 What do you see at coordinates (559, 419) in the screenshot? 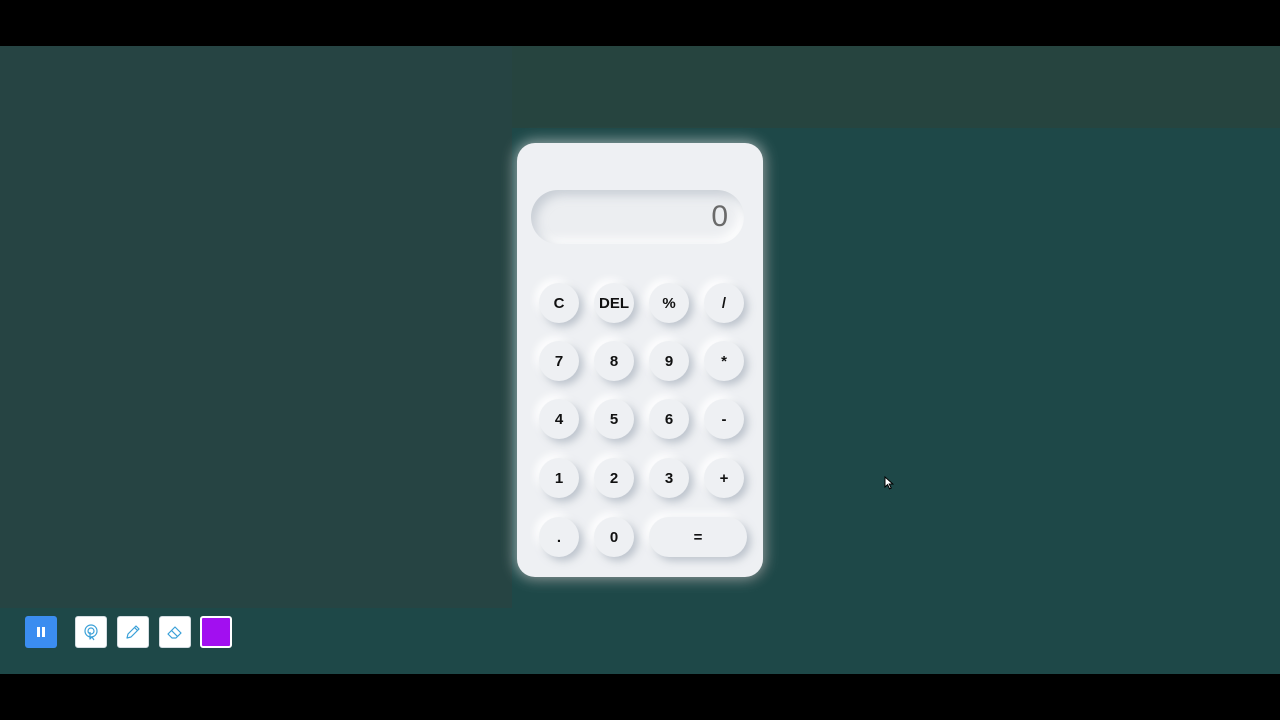
I see `digit-4-button: 4` at bounding box center [559, 419].